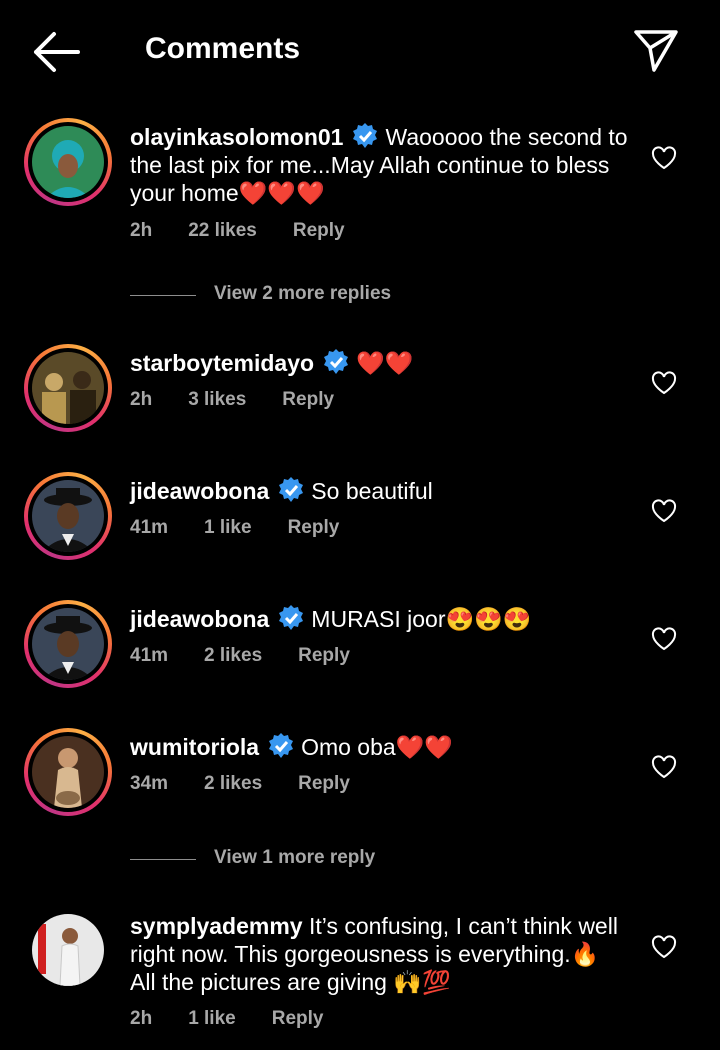 This screenshot has width=720, height=1050. I want to click on page-title: Comments, so click(223, 48).